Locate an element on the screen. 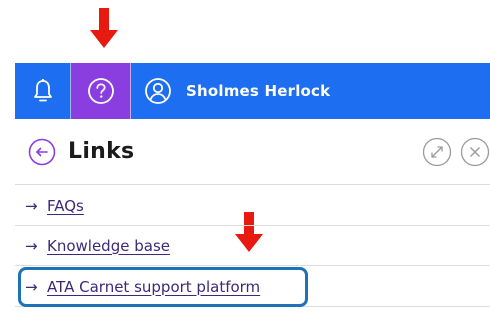 Image resolution: width=490 pixels, height=314 pixels. user-menu: Sholmes Herlock is located at coordinates (230, 91).